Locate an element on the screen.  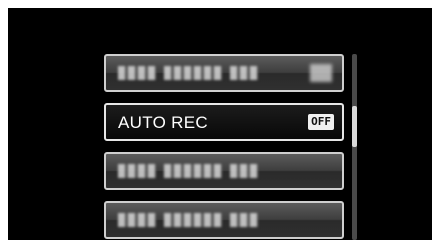
menu-scrollbar is located at coordinates (354, 147).